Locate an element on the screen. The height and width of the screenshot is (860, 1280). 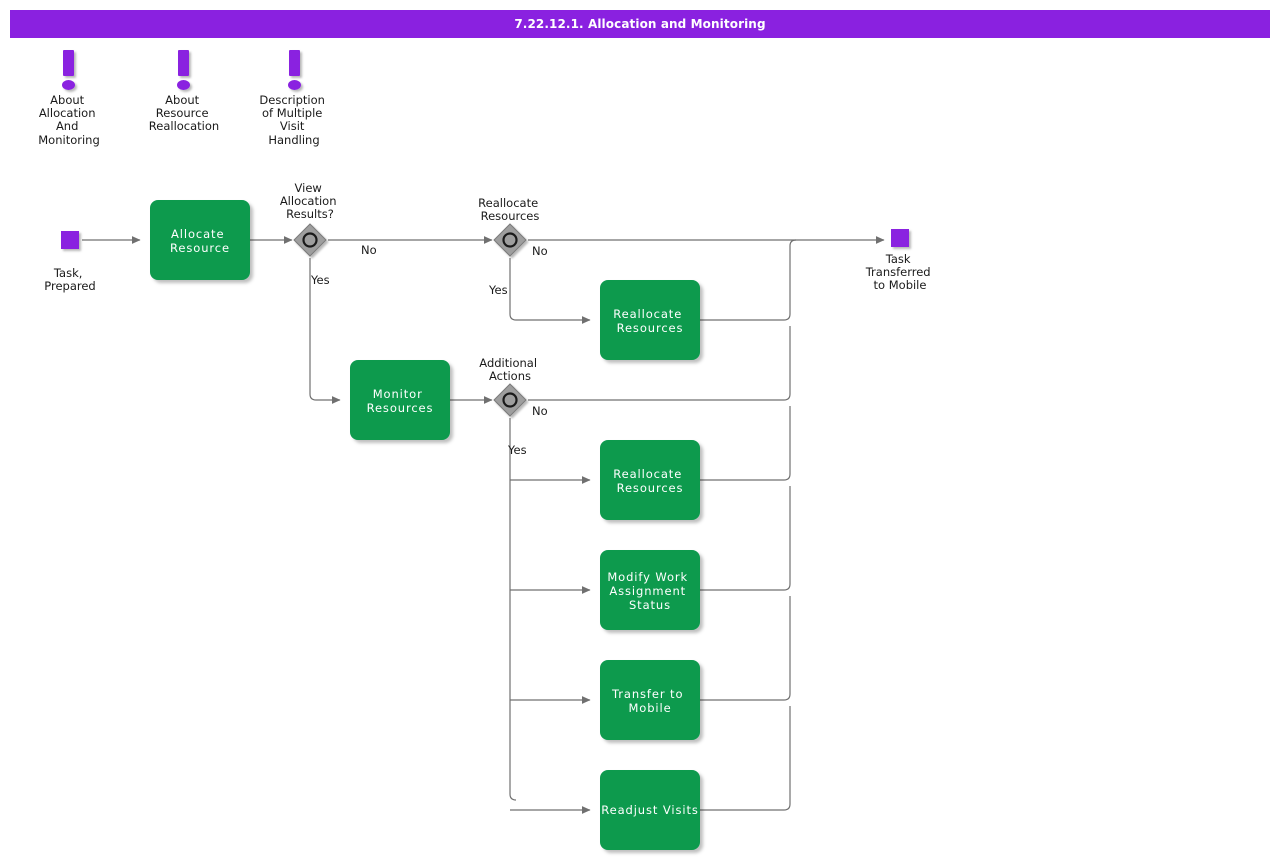
edge-label-additional-actions-yes: Yes is located at coordinates (517, 450).